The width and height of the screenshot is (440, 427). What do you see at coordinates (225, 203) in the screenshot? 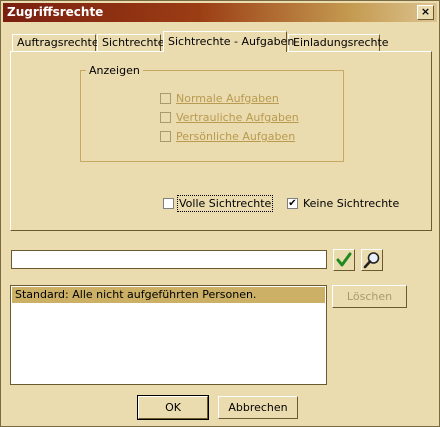
I see `checkbox-label: Volle Sichtrechte` at bounding box center [225, 203].